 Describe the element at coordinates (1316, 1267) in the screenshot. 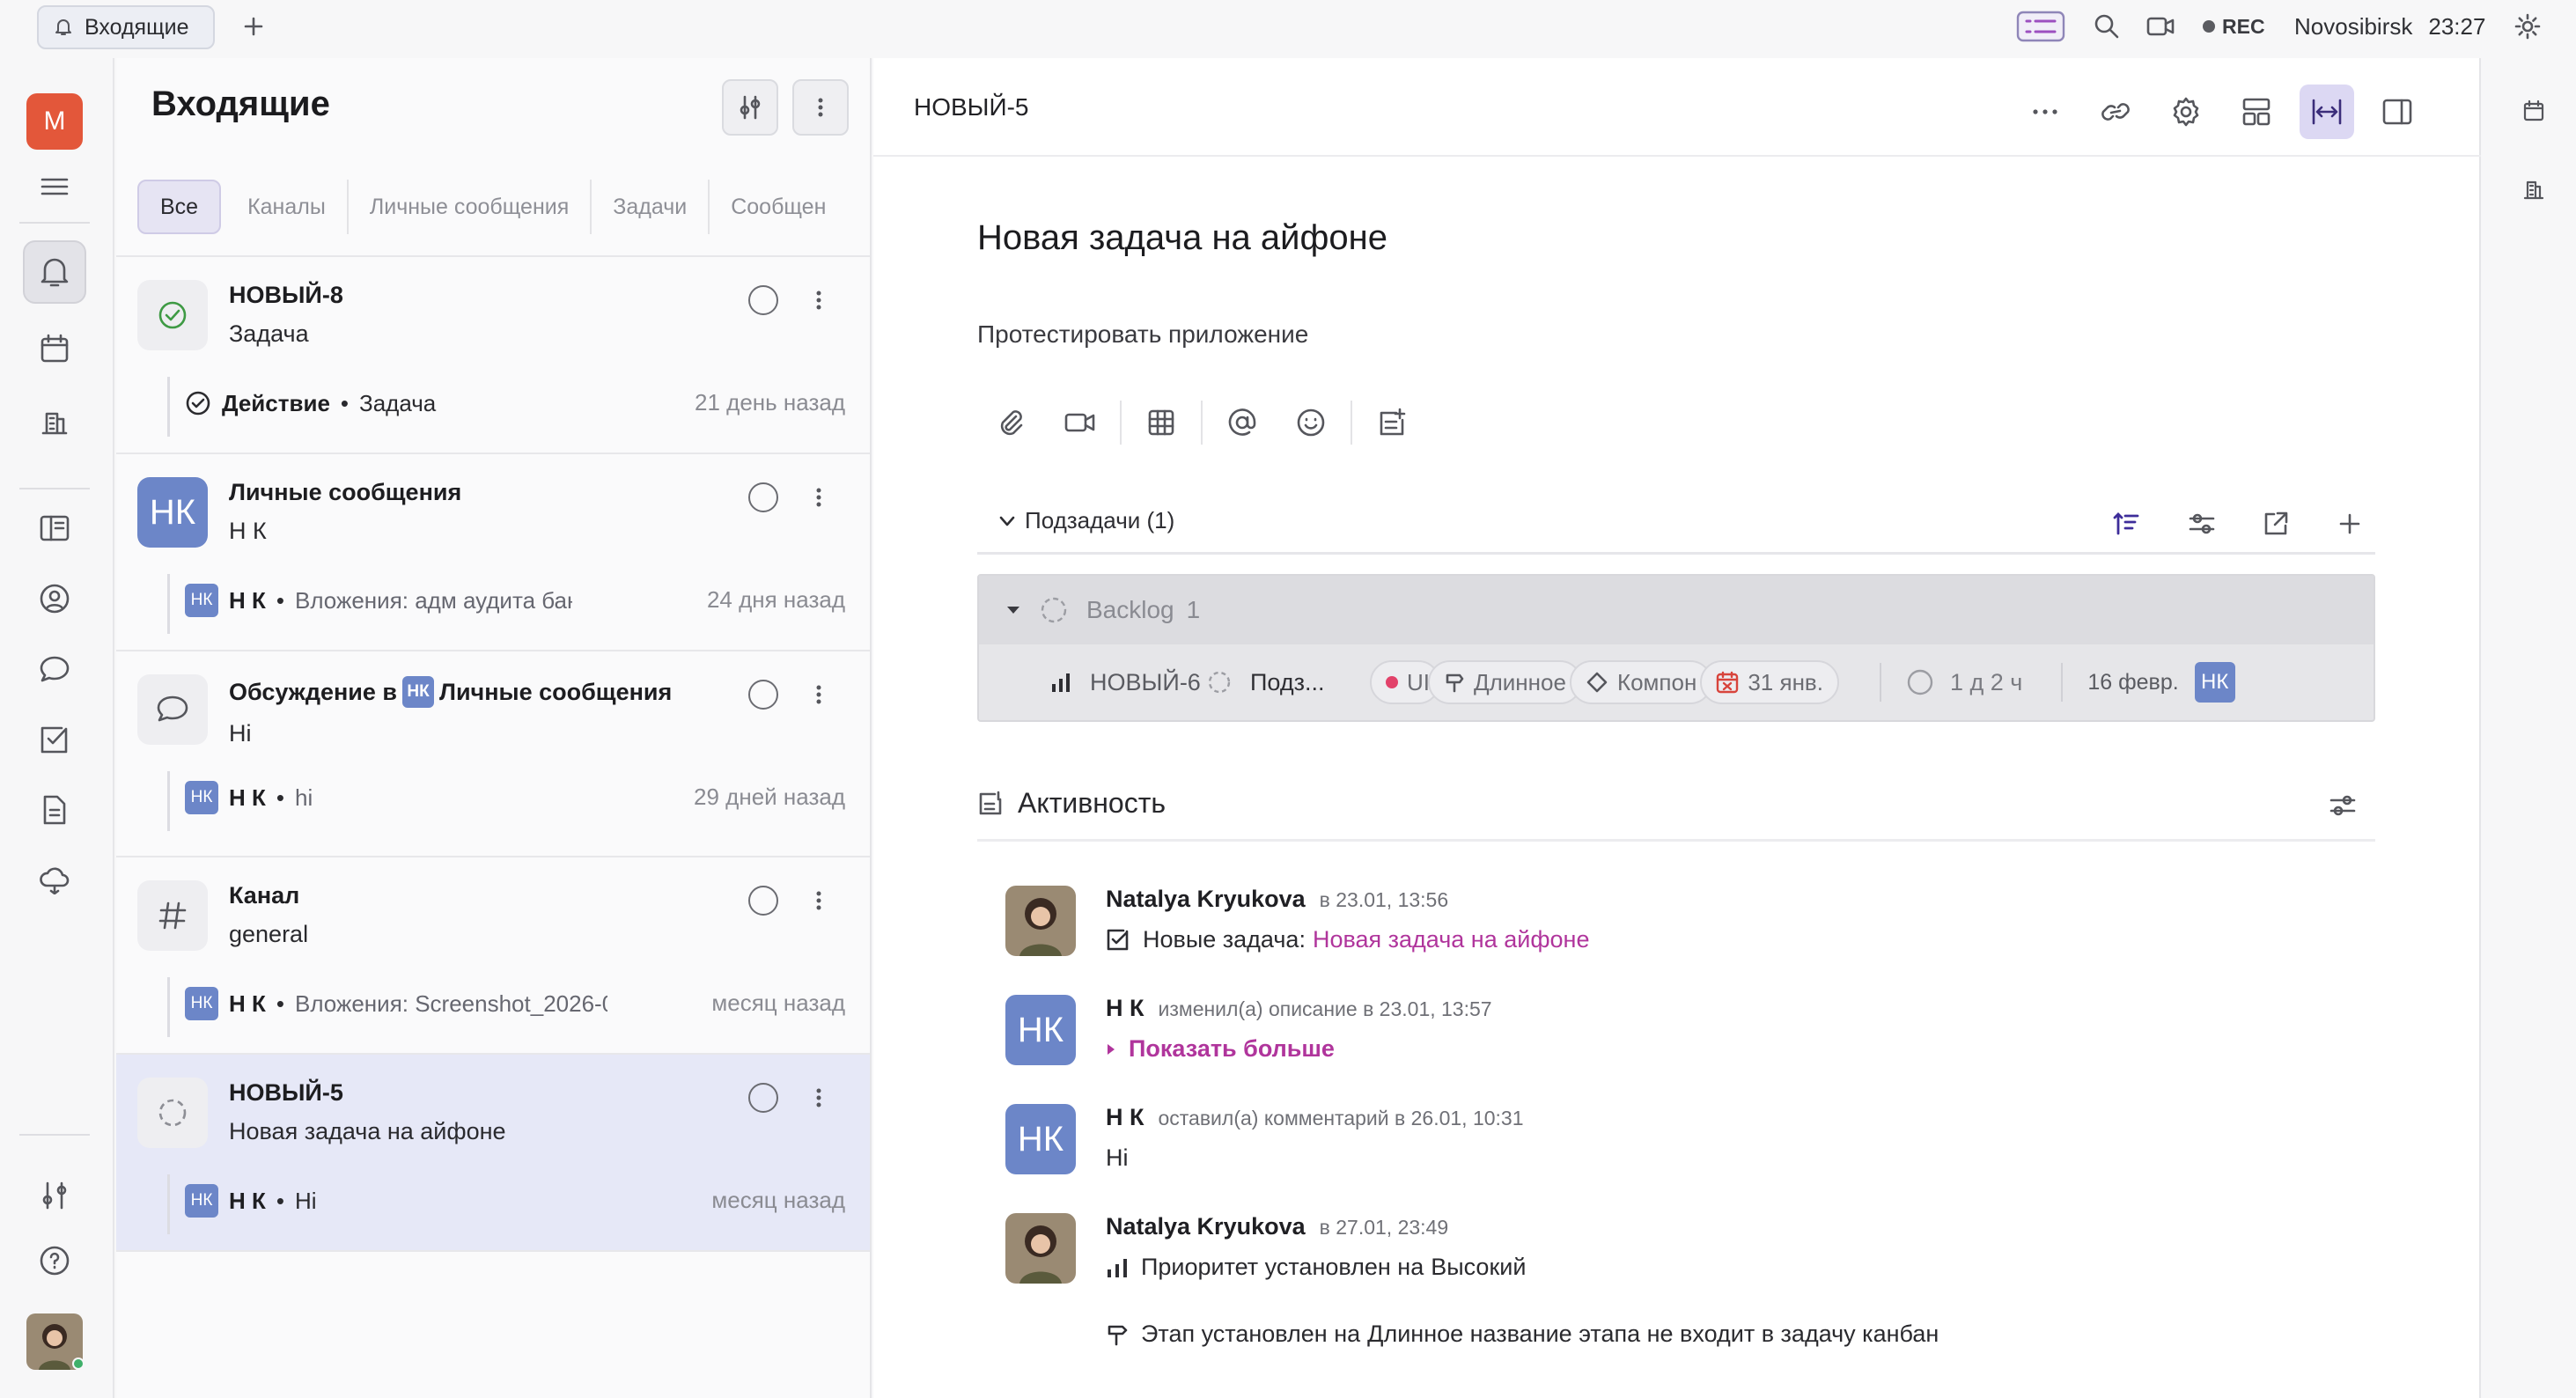

I see `activity-body: Приоритет установлен на Высокий` at that location.